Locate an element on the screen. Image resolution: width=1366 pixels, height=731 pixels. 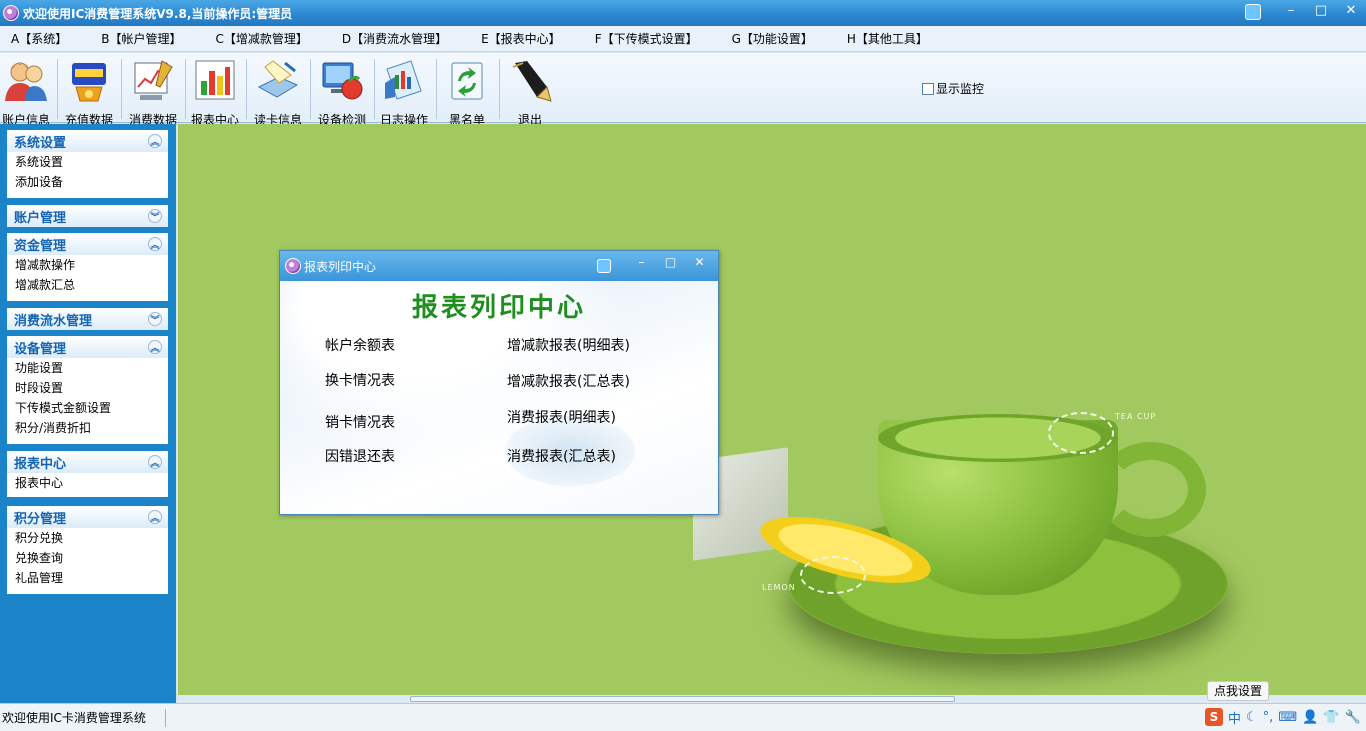
tool-blacklist: 黑名单 is located at coordinates (467, 90).